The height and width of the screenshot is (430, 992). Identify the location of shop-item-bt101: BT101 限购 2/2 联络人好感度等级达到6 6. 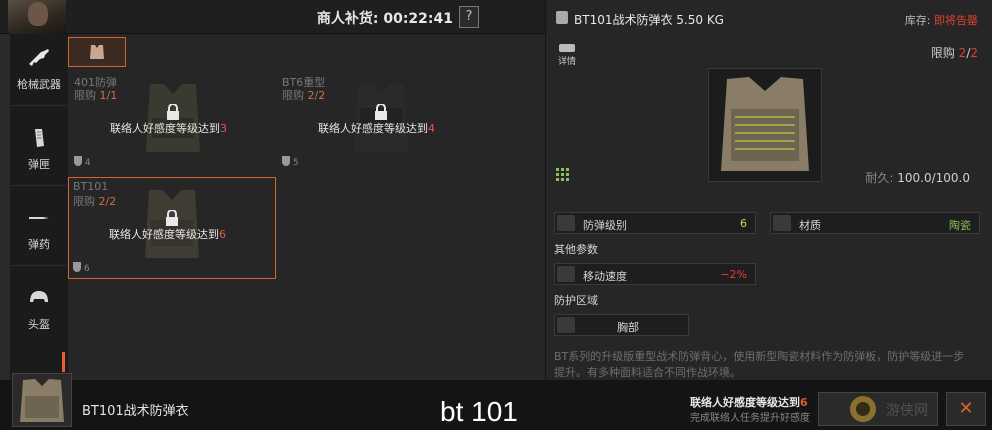
(172, 228).